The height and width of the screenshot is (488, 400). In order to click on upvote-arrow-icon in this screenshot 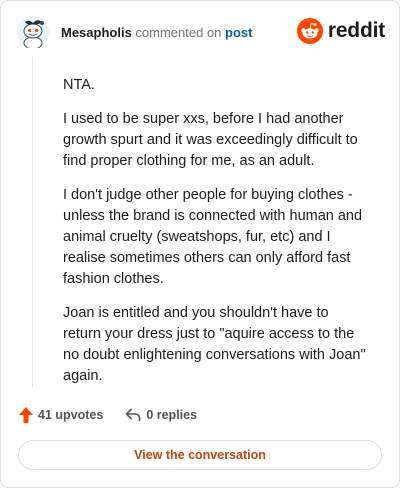, I will do `click(26, 415)`.